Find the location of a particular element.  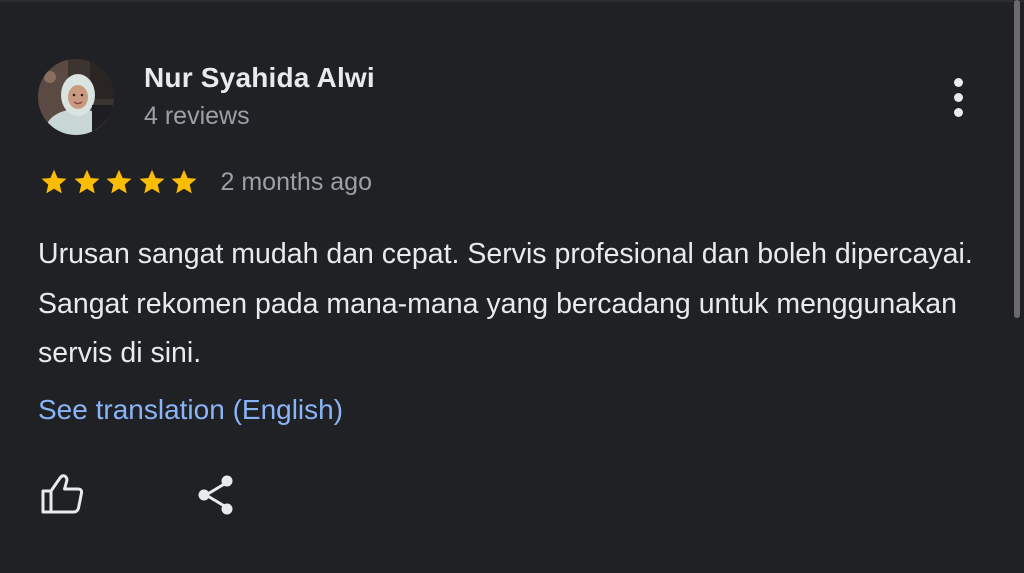

author-name: Nur Syahida Alwi is located at coordinates (259, 78).